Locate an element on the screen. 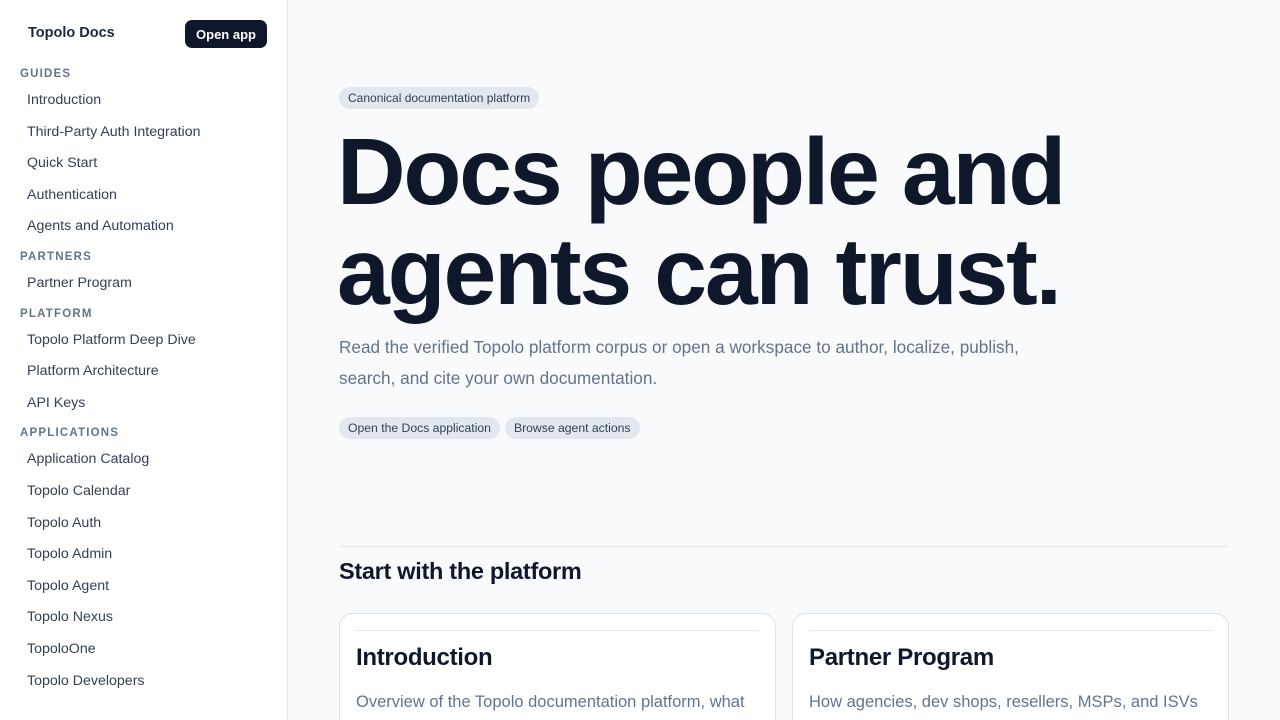  nav-section-title: GUIDES is located at coordinates (46, 74).